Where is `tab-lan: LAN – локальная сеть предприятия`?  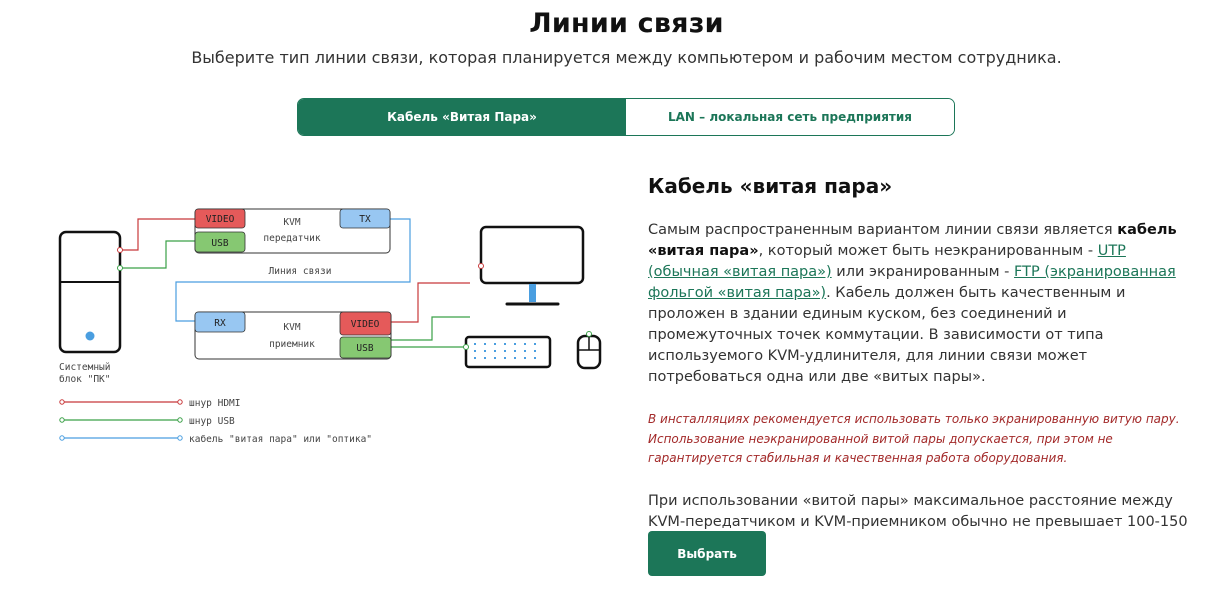 tab-lan: LAN – локальная сеть предприятия is located at coordinates (790, 117).